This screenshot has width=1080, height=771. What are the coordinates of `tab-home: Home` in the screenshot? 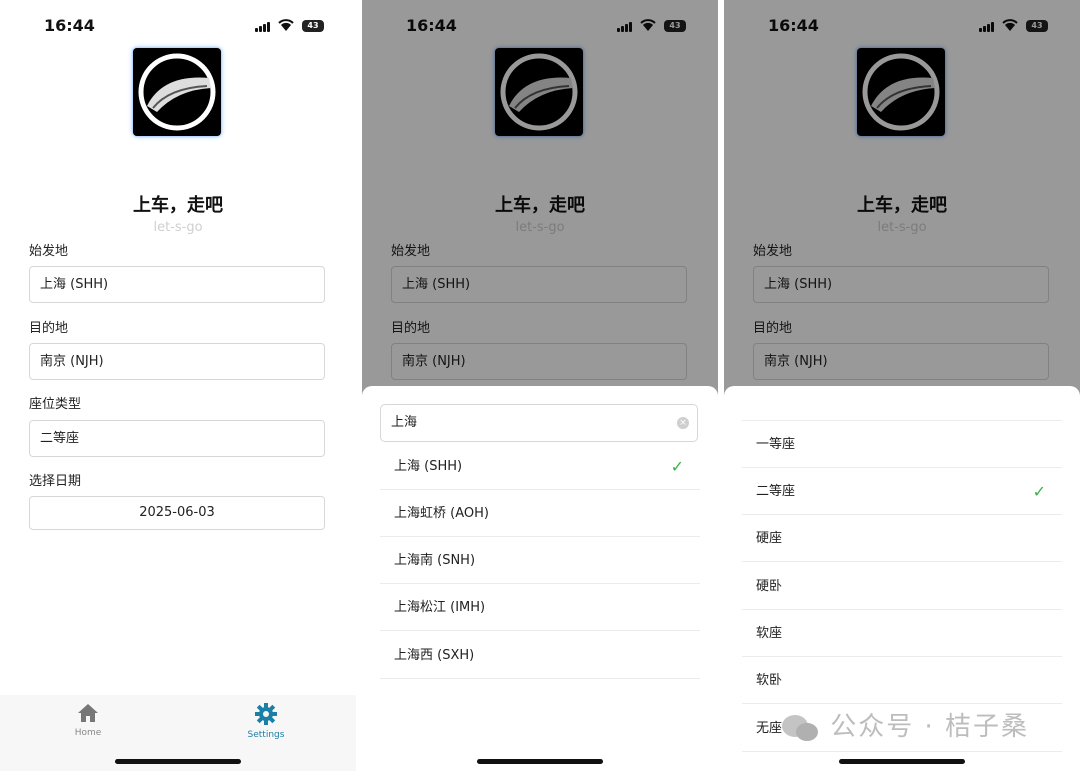 It's located at (88, 720).